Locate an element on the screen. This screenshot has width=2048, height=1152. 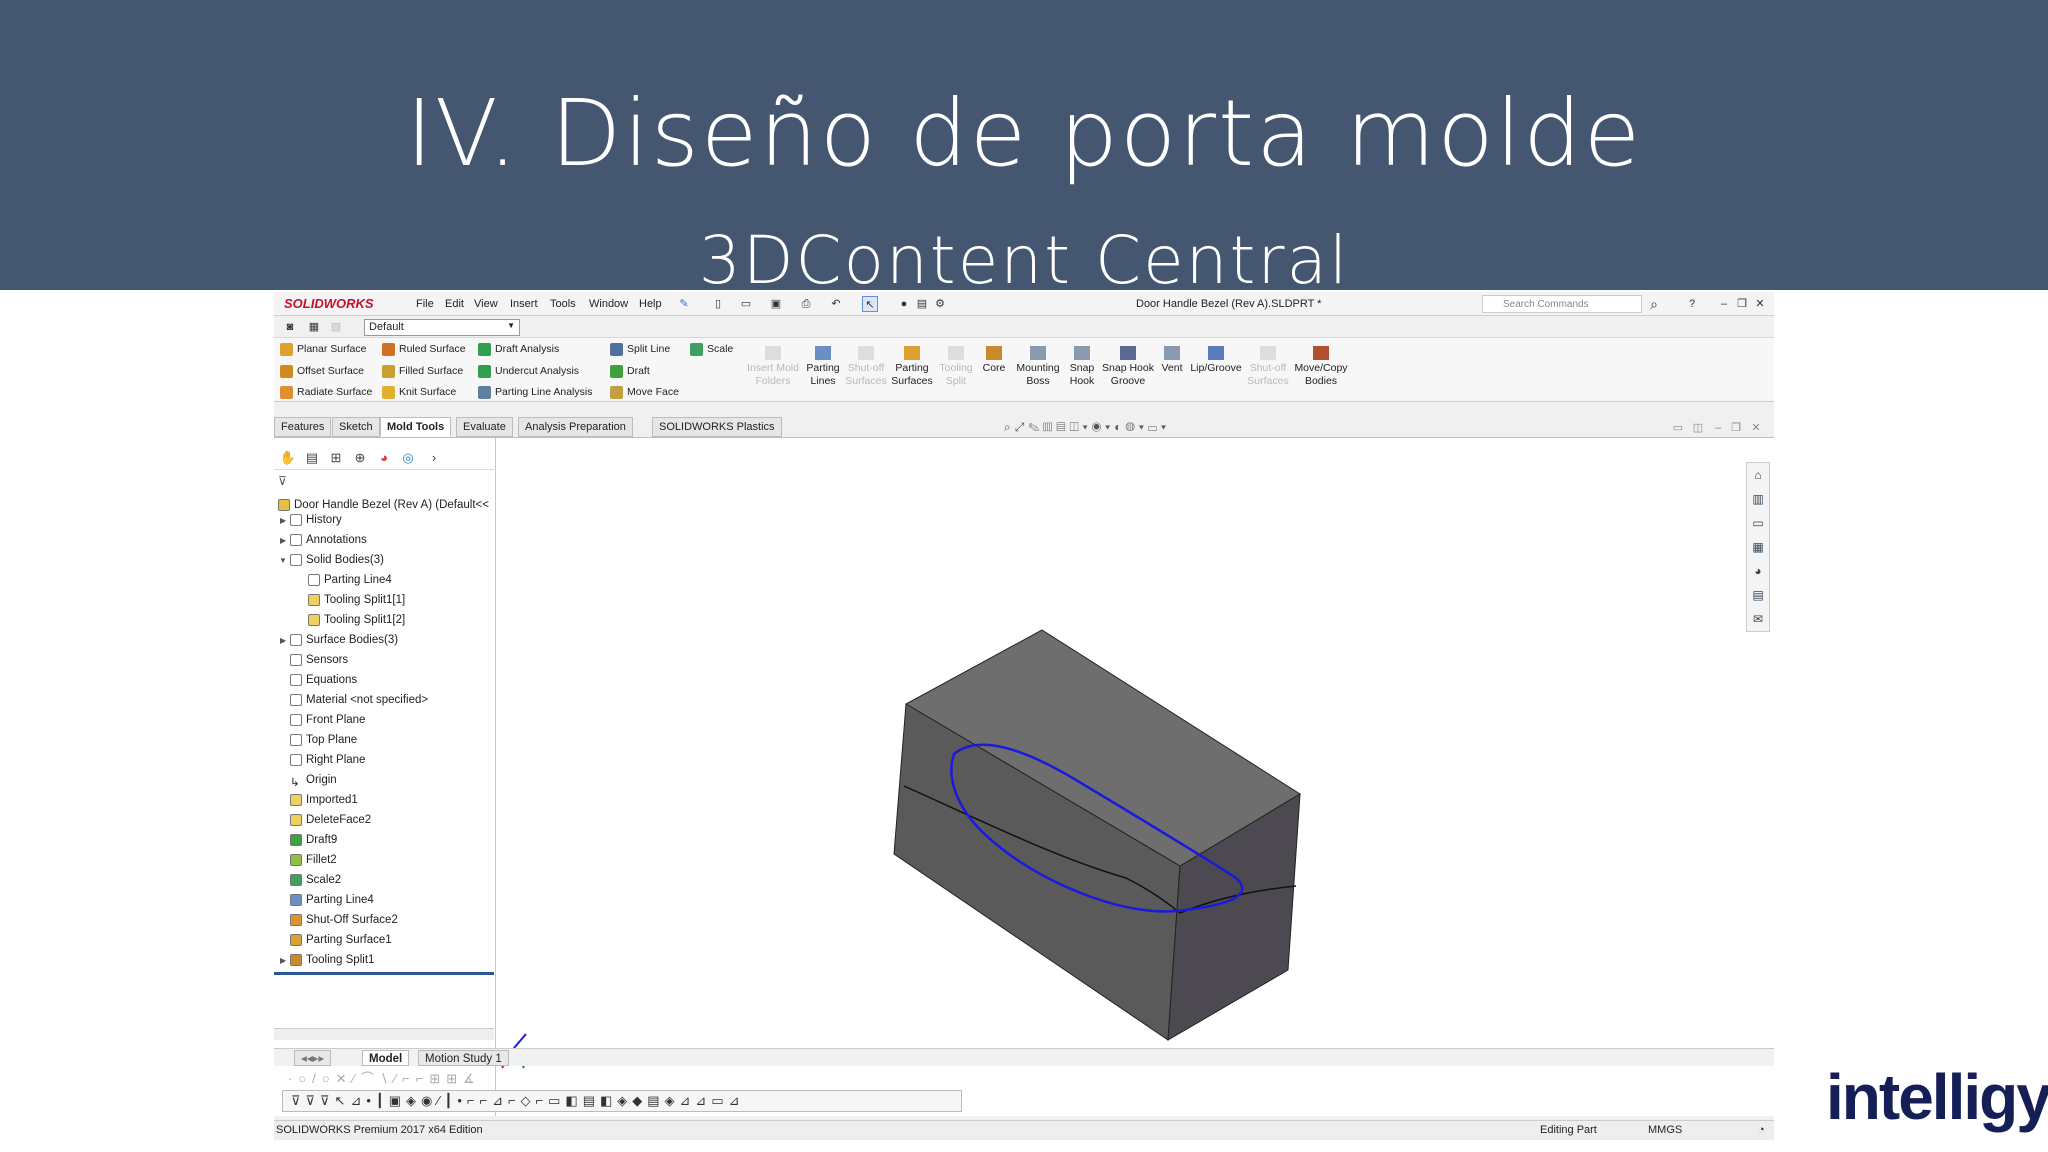
snap-hook-groove-button: Snap Hook Groove is located at coordinates (1128, 367).